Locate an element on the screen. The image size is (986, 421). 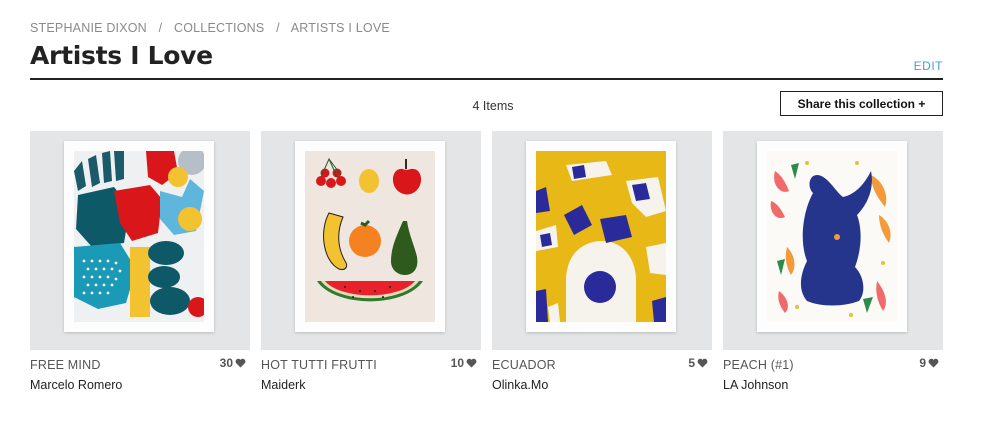
like-count-value: 30 is located at coordinates (226, 363).